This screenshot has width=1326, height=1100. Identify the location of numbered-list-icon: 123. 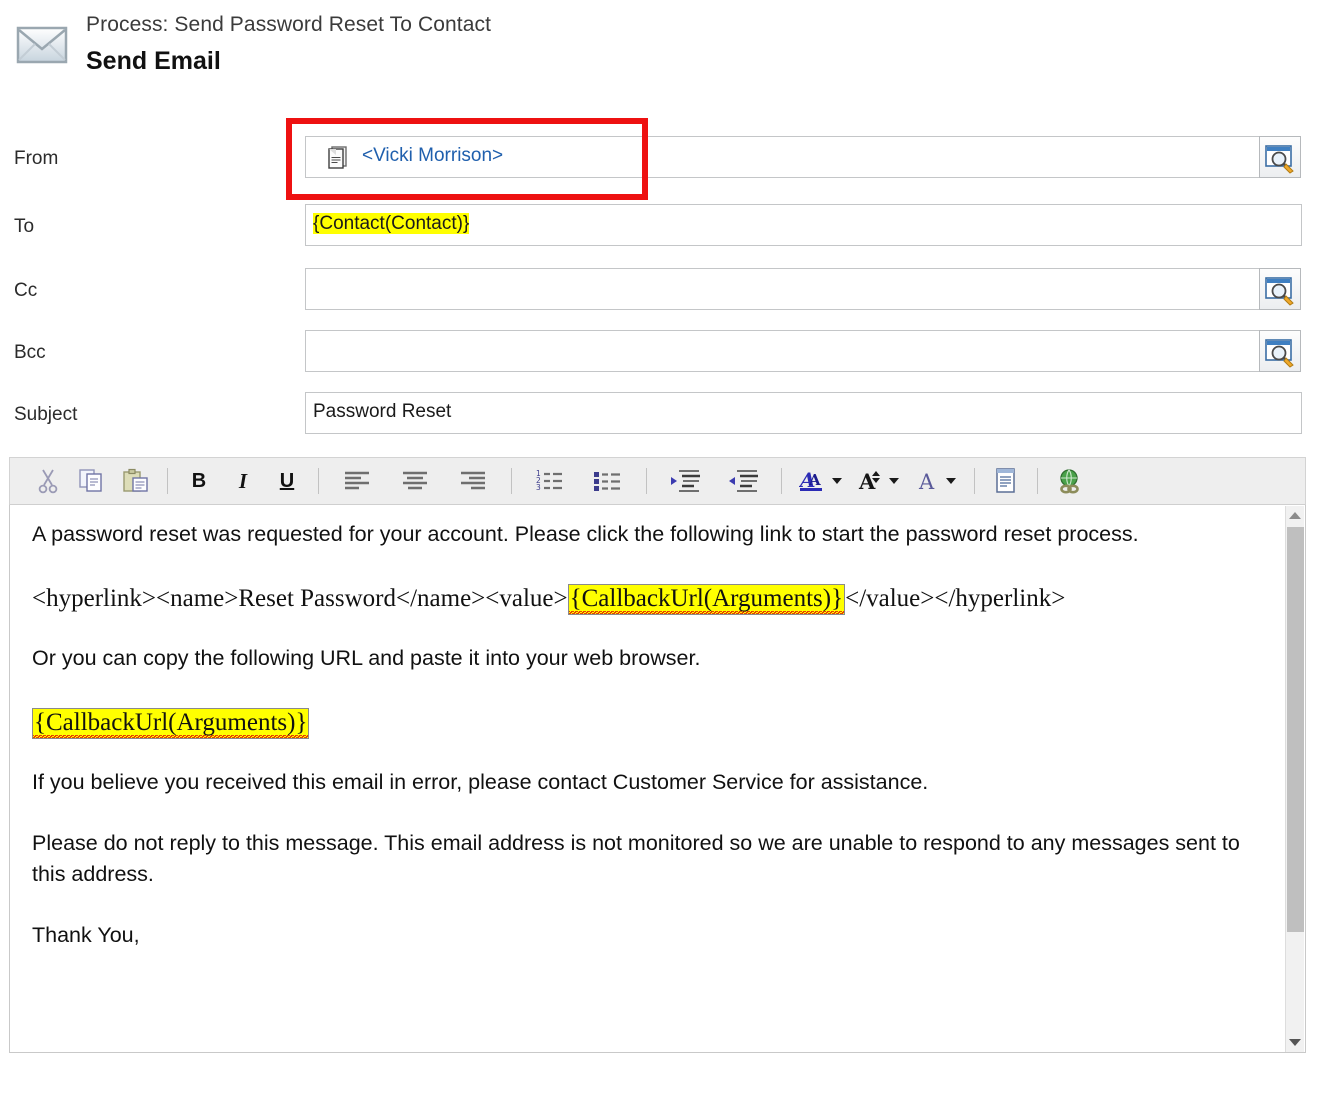
(550, 481).